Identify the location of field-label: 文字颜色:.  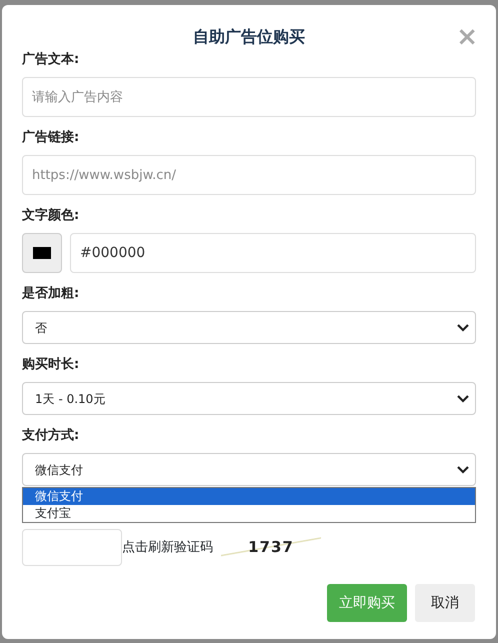
(51, 216).